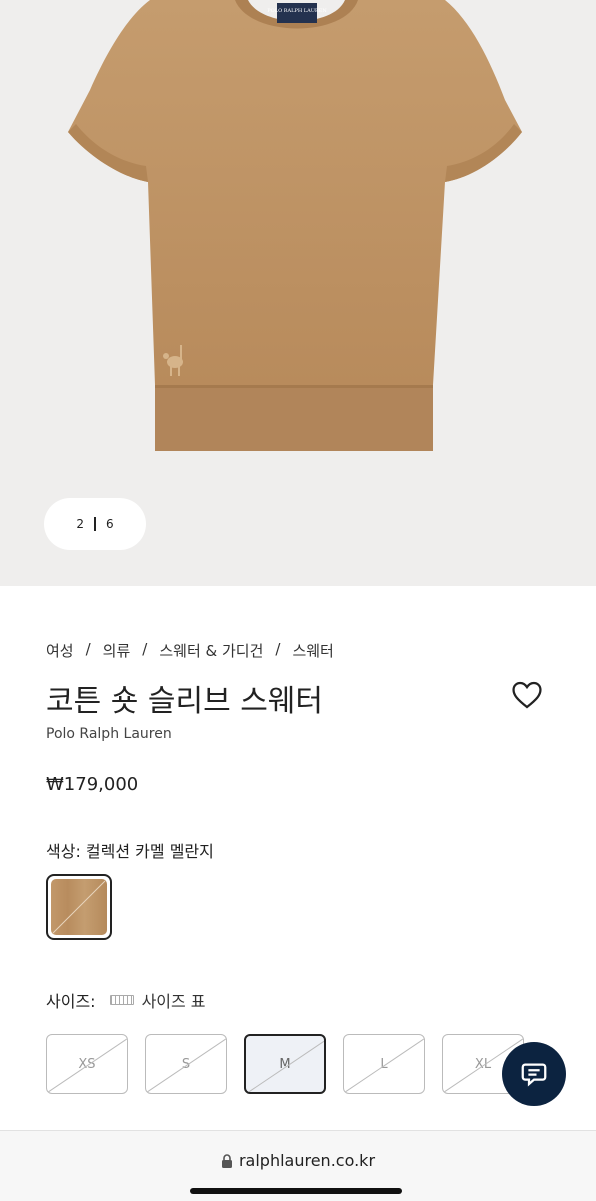  I want to click on swatch-fill, so click(79, 907).